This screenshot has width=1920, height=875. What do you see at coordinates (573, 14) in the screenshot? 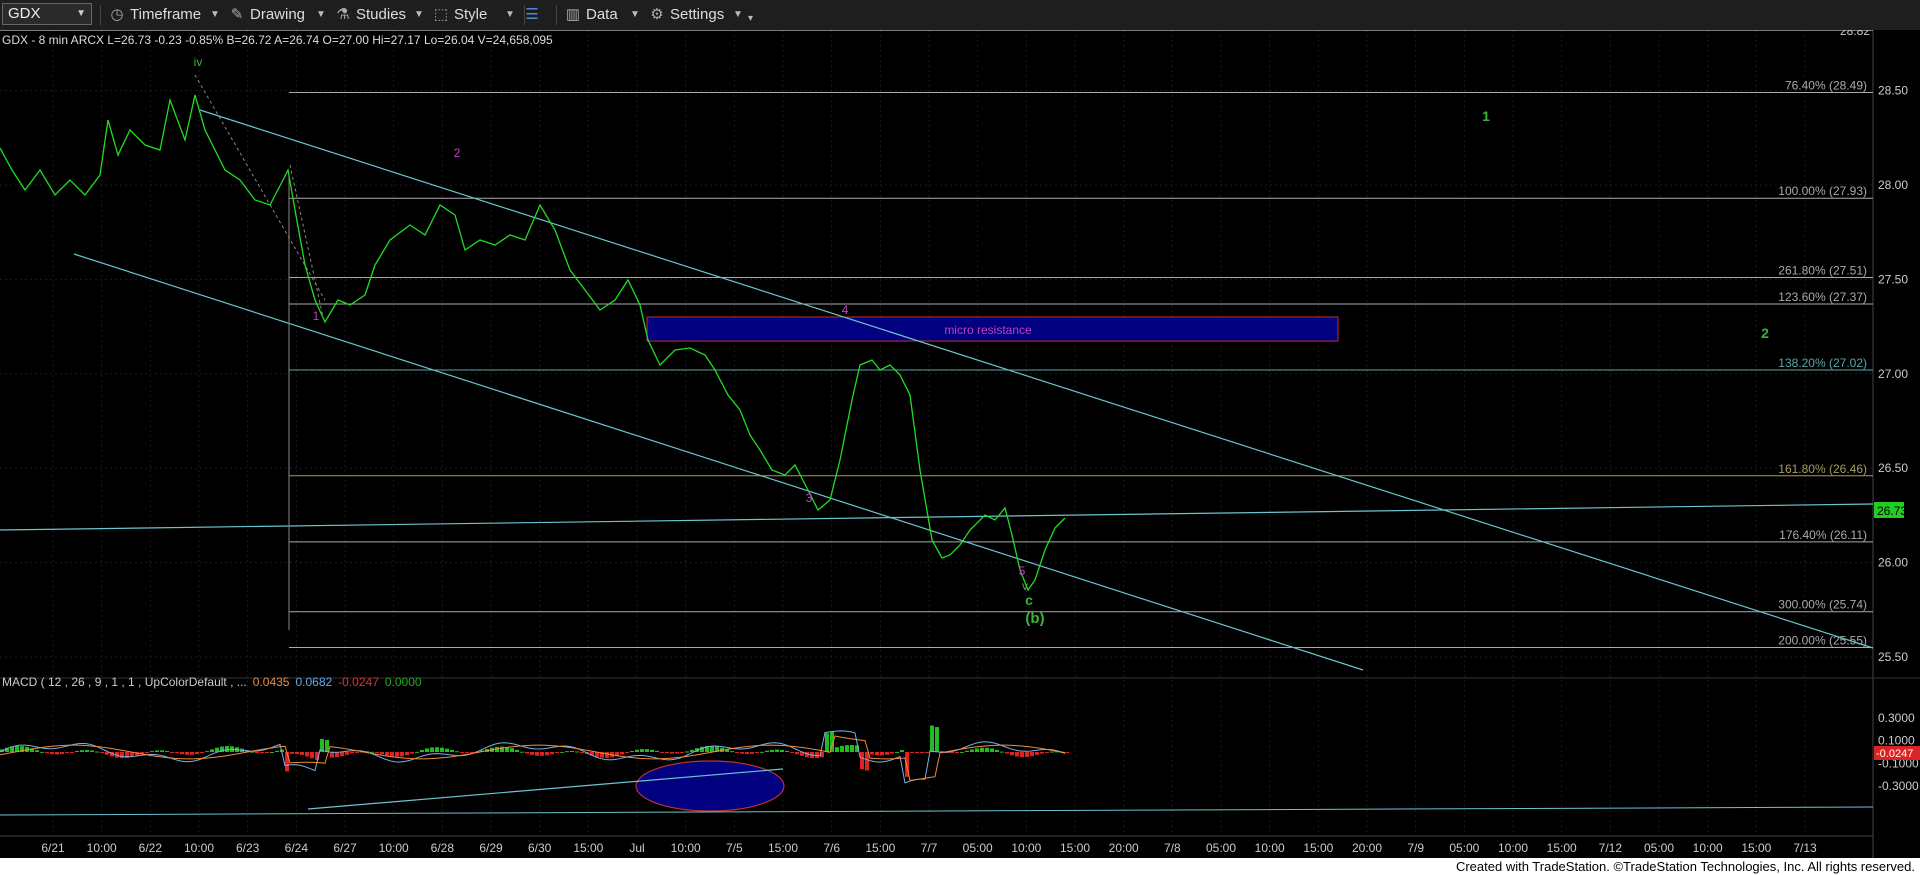
I see `bar-chart-icon: ▥` at bounding box center [573, 14].